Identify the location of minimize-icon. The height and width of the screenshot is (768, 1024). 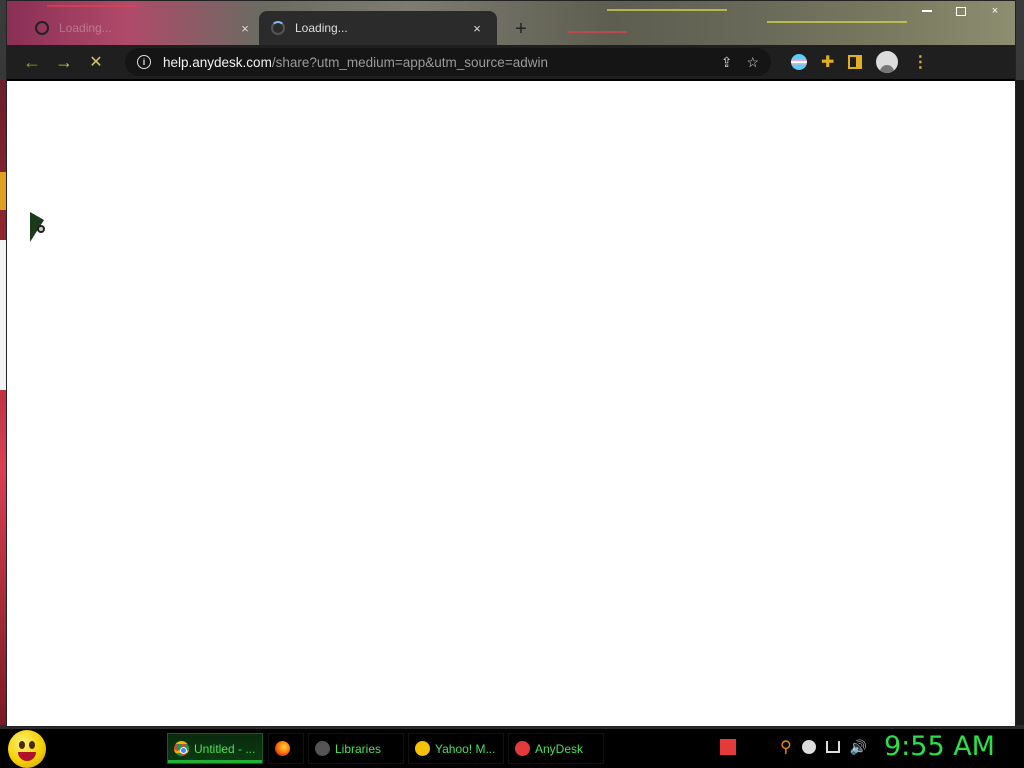
(927, 11).